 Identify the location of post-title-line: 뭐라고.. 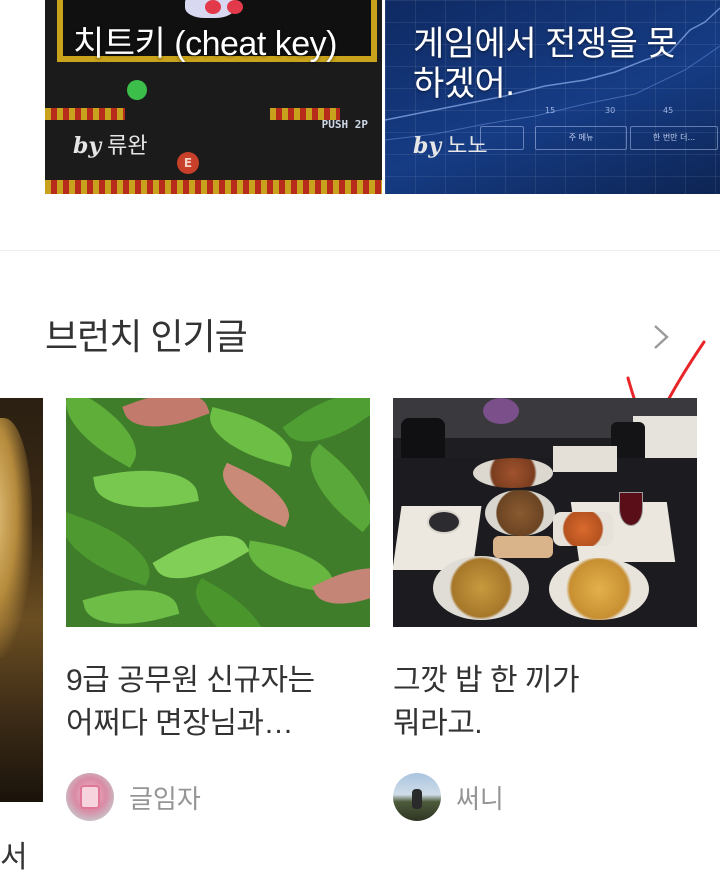
(438, 723).